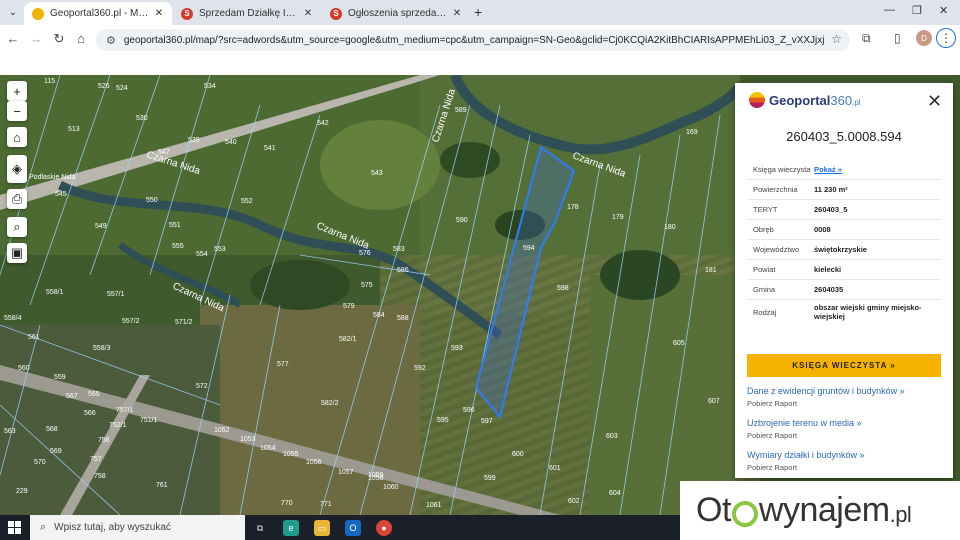 Image resolution: width=960 pixels, height=540 pixels. I want to click on parcel-label: 1052, so click(222, 430).